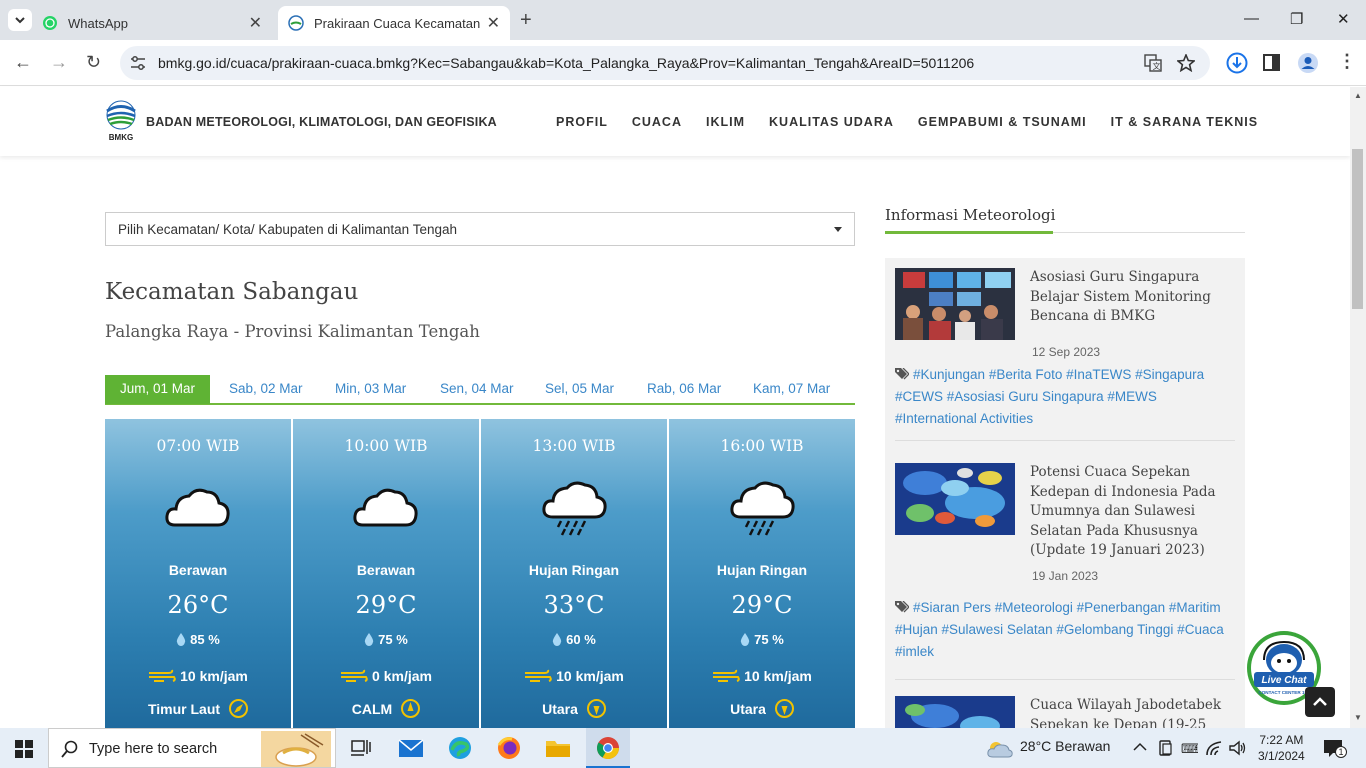 This screenshot has height=768, width=1366. What do you see at coordinates (1296, 19) in the screenshot?
I see `restore-icon: ❐` at bounding box center [1296, 19].